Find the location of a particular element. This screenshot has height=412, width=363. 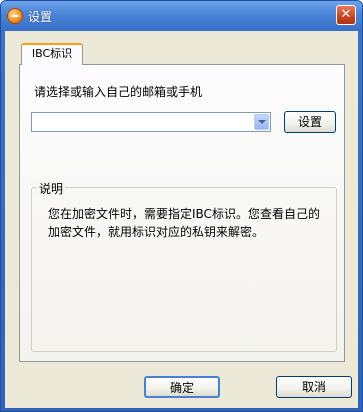

close-button: ✕ is located at coordinates (346, 15).